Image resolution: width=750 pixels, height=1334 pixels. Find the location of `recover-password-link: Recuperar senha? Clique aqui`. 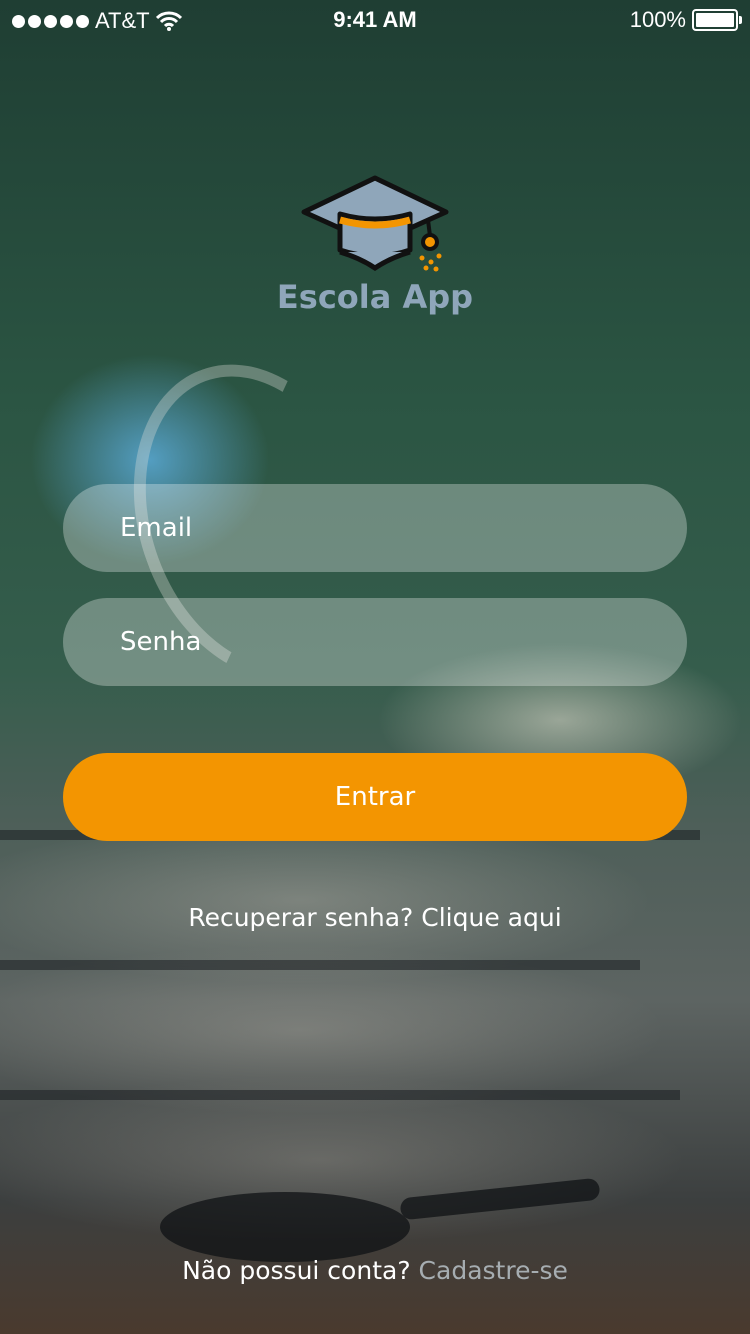

recover-password-link: Recuperar senha? Clique aqui is located at coordinates (375, 917).